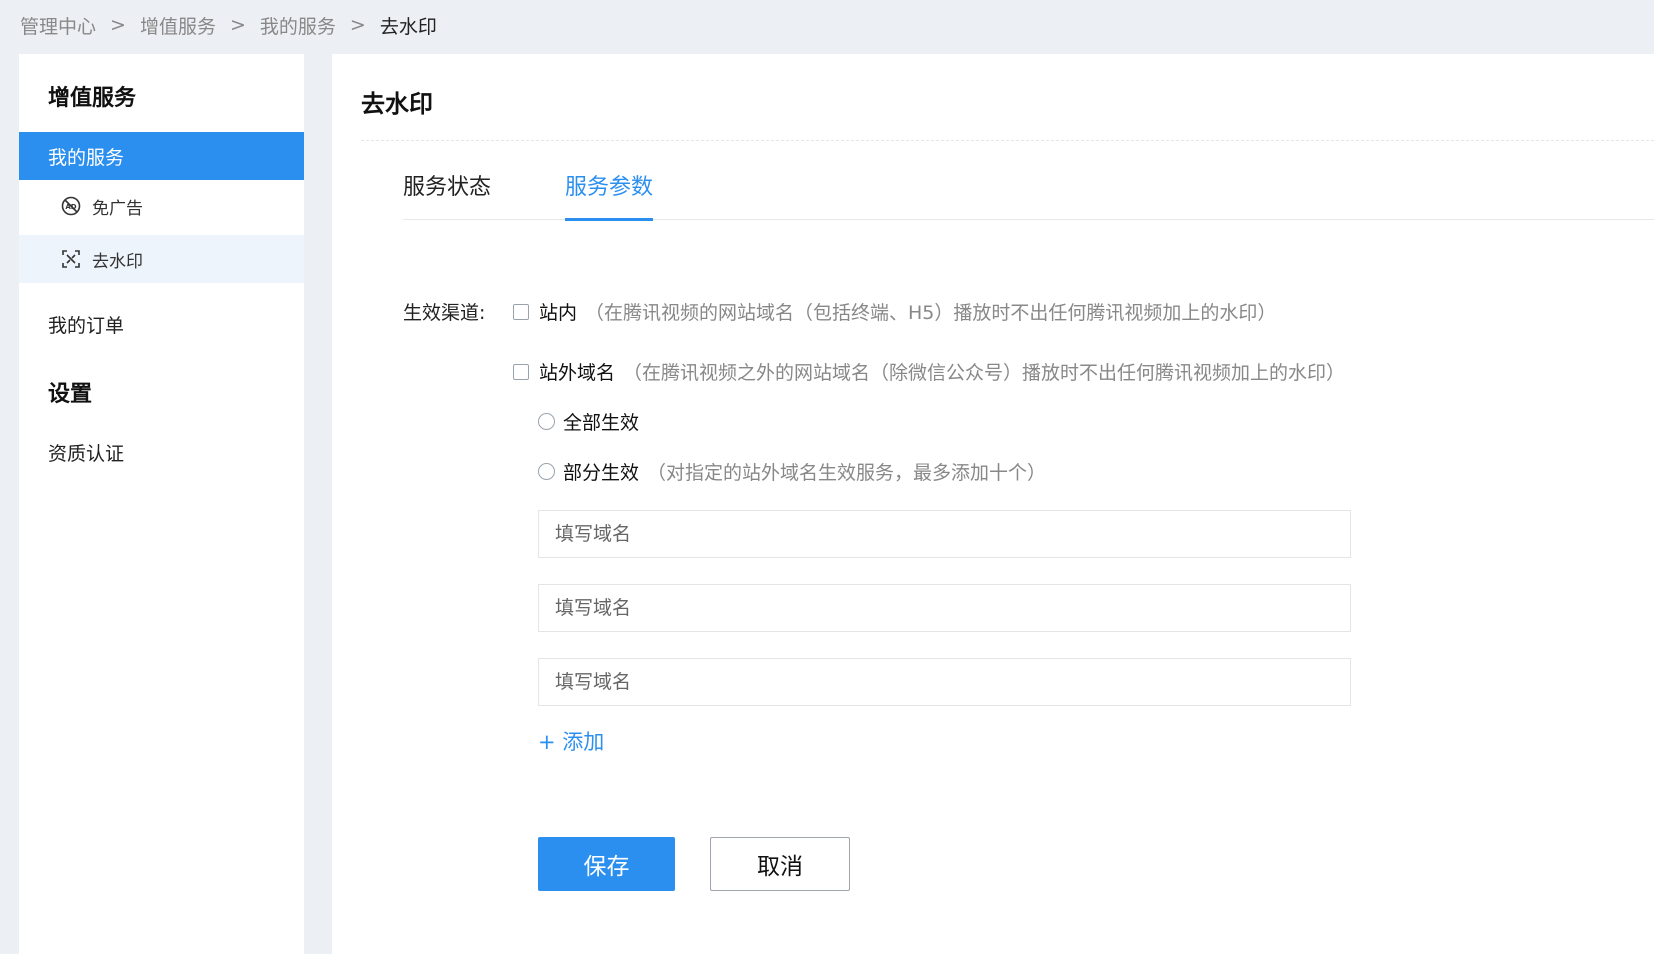 The height and width of the screenshot is (954, 1654). What do you see at coordinates (161, 324) in the screenshot?
I see `sidebar-item-my-orders: 我的订单` at bounding box center [161, 324].